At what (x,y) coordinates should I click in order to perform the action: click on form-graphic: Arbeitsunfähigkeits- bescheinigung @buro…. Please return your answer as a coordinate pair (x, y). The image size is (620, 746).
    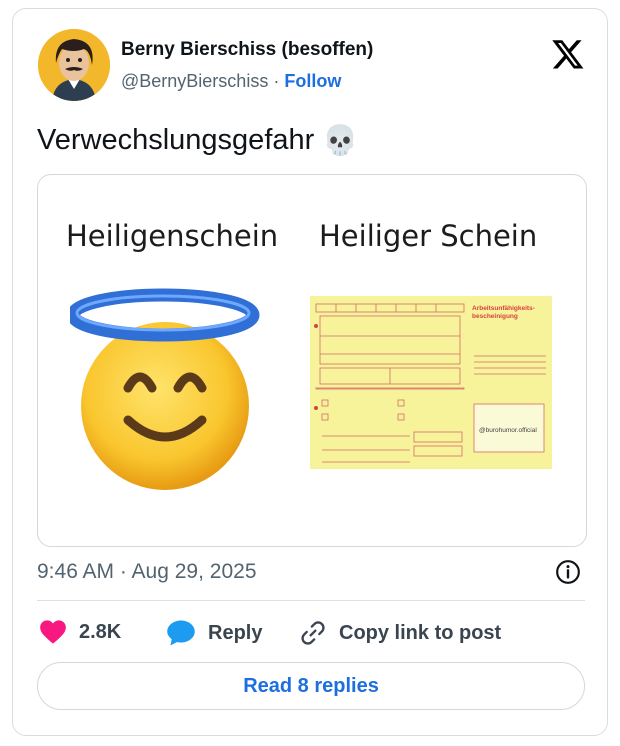
    Looking at the image, I should click on (431, 382).